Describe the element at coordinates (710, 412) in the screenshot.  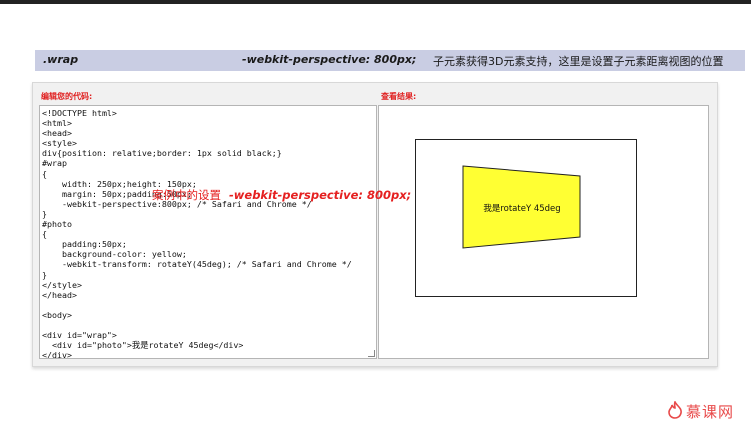
I see `logo-text: 慕课网` at that location.